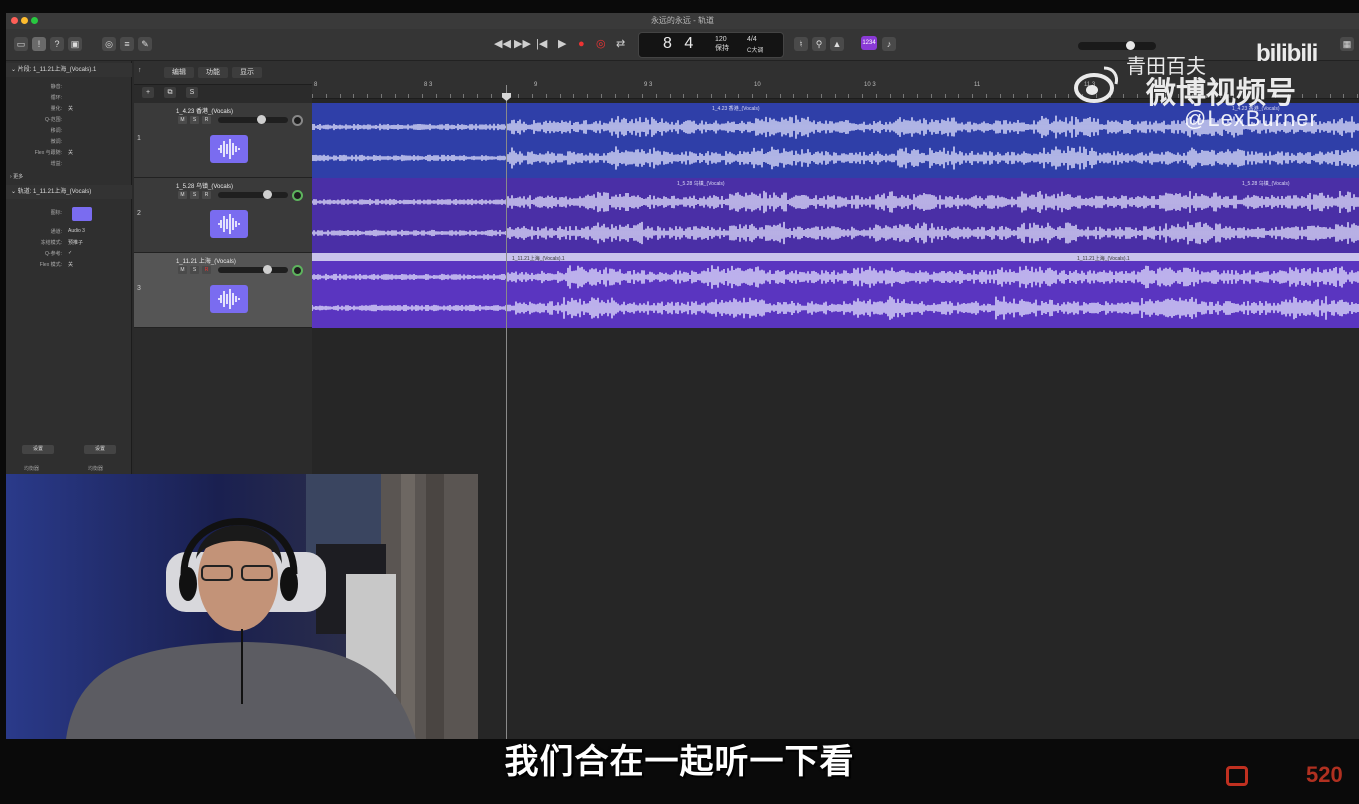  I want to click on webcam-overlay, so click(242, 606).